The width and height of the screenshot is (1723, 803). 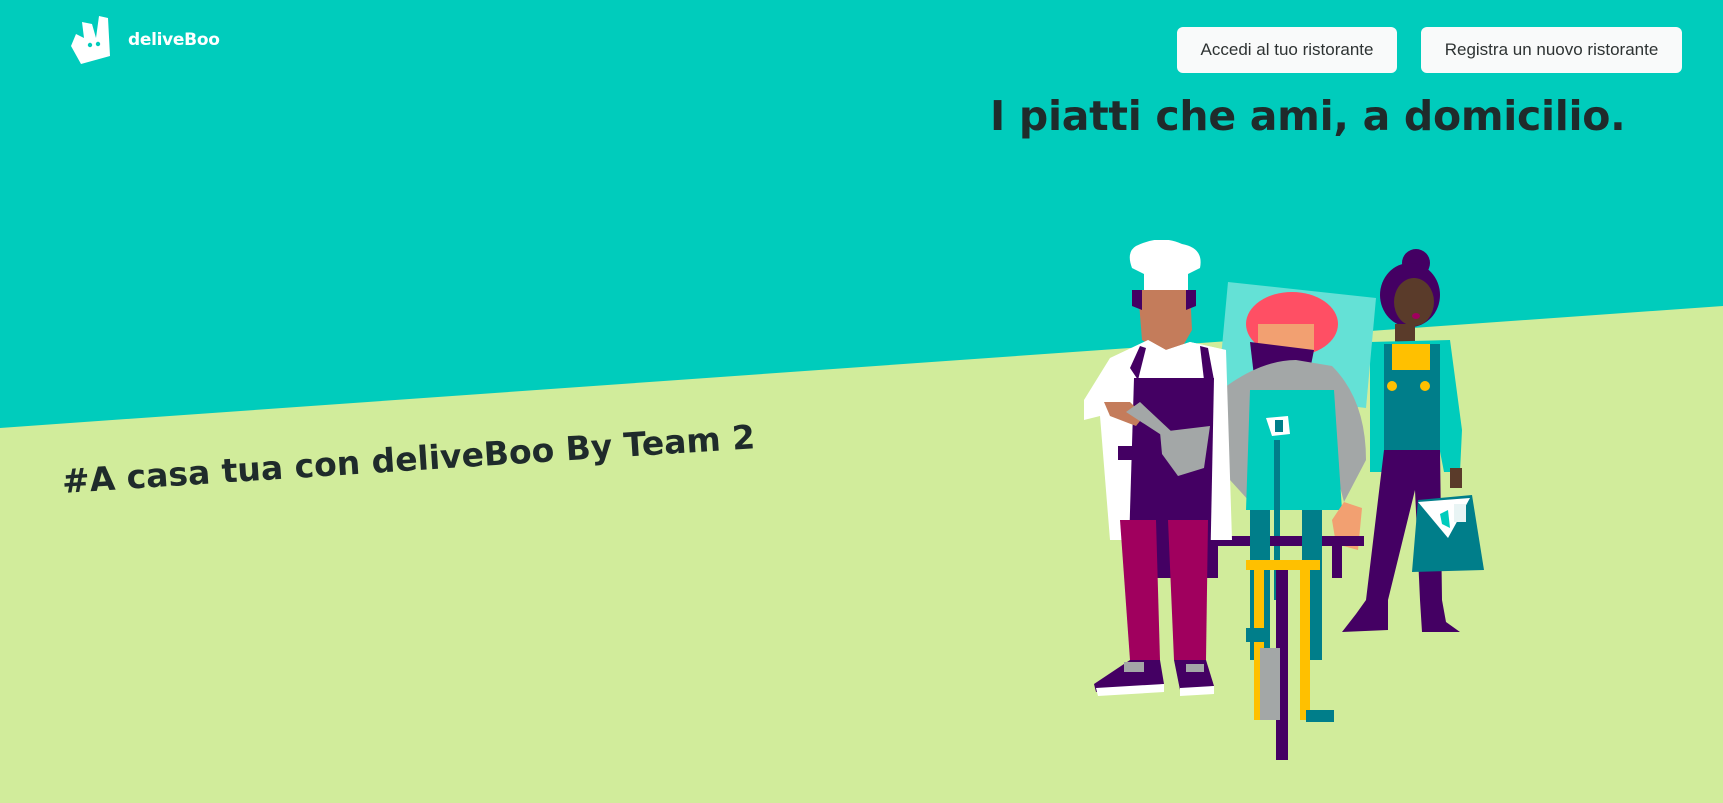 I want to click on hero-headline: I piatti che ami, a domicilio., so click(x=1308, y=116).